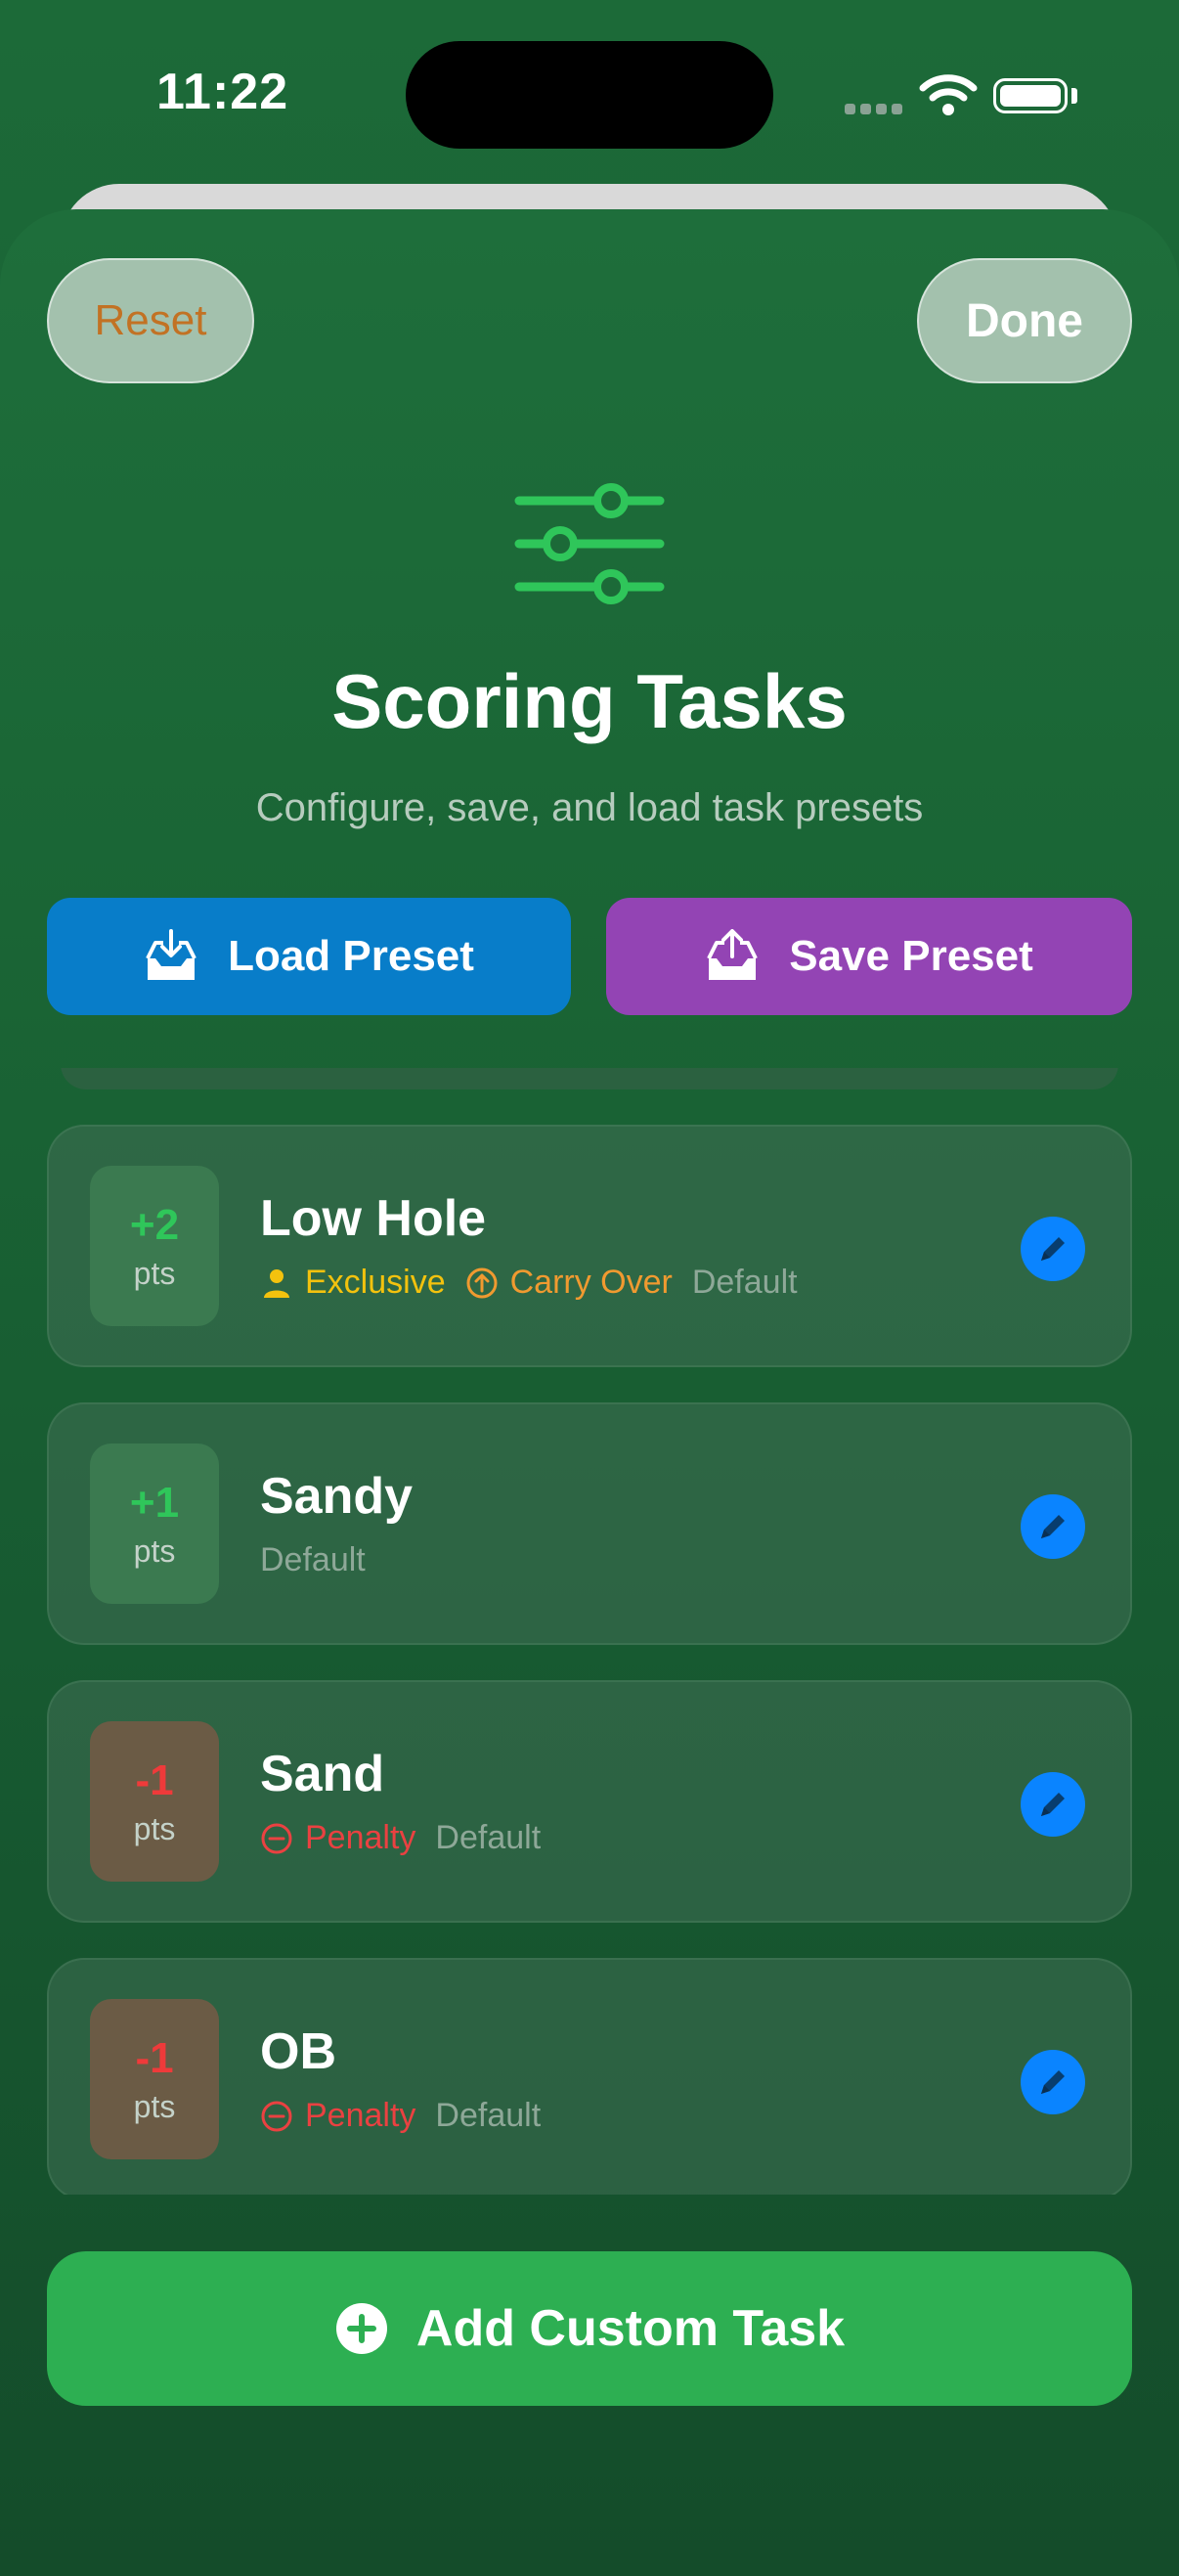 The image size is (1179, 2576). I want to click on points-value: +2, so click(154, 1224).